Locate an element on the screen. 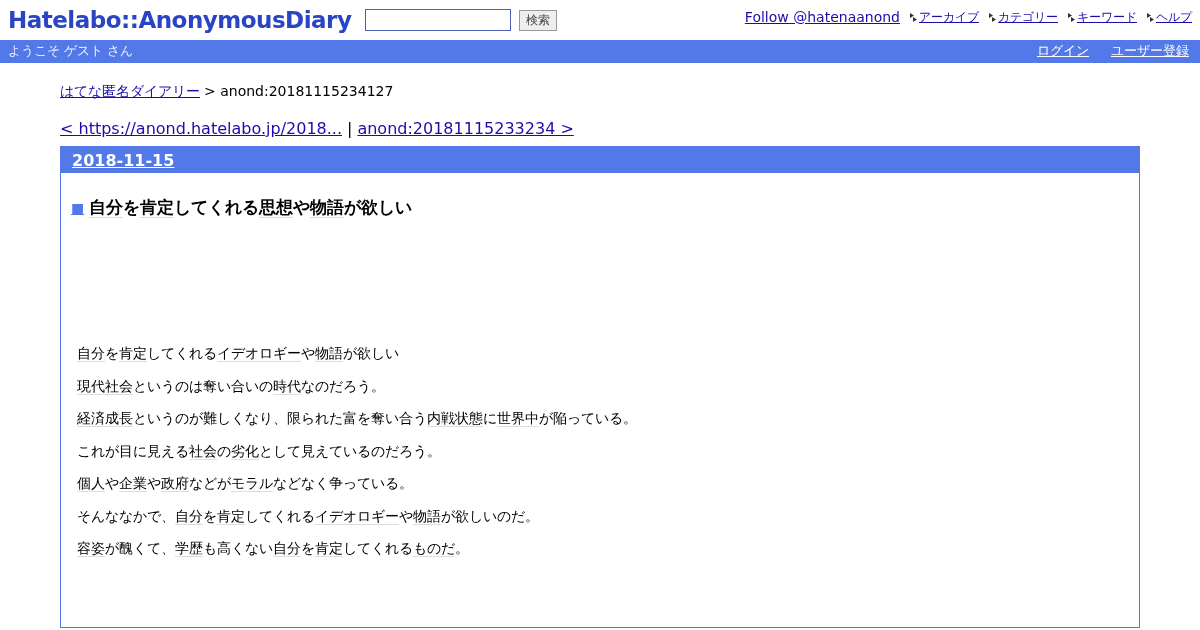 The image size is (1200, 630). keyword-link: 学歴 is located at coordinates (189, 548).